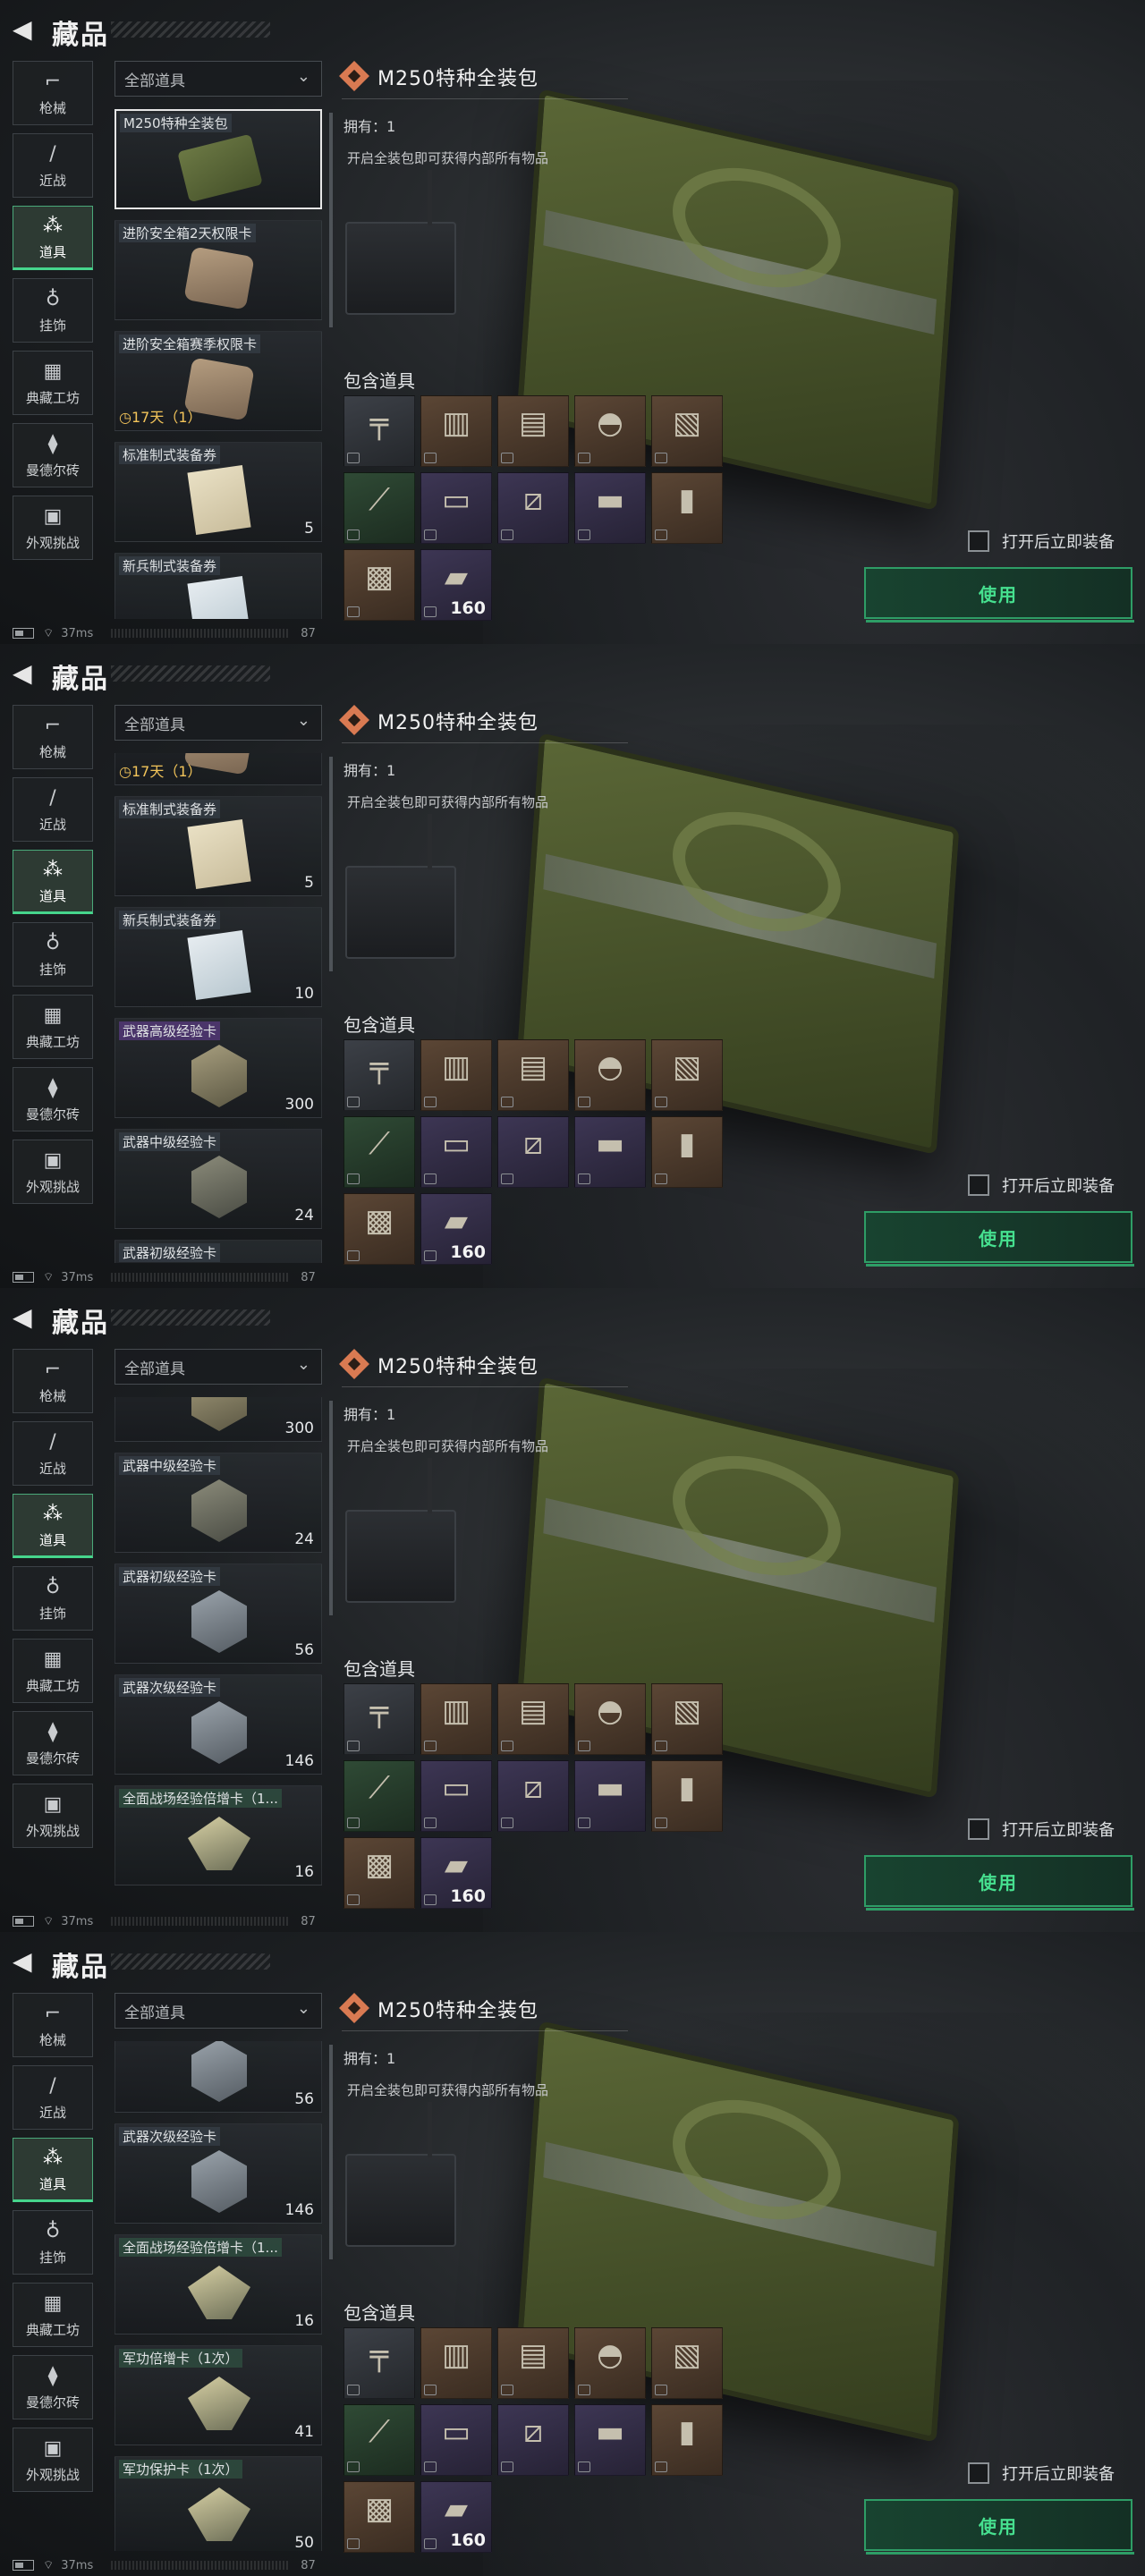  Describe the element at coordinates (218, 1251) in the screenshot. I see `list-item: 武器初级经验卡` at that location.